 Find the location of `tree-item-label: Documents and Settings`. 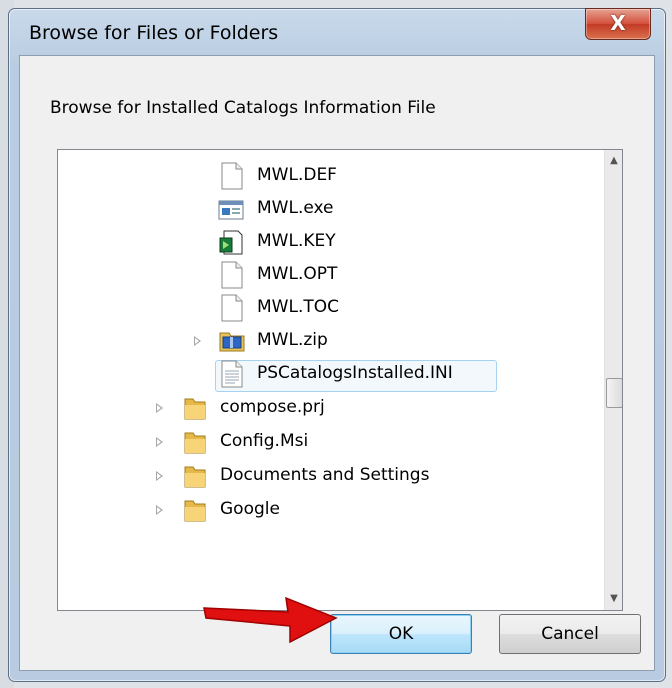

tree-item-label: Documents and Settings is located at coordinates (325, 475).